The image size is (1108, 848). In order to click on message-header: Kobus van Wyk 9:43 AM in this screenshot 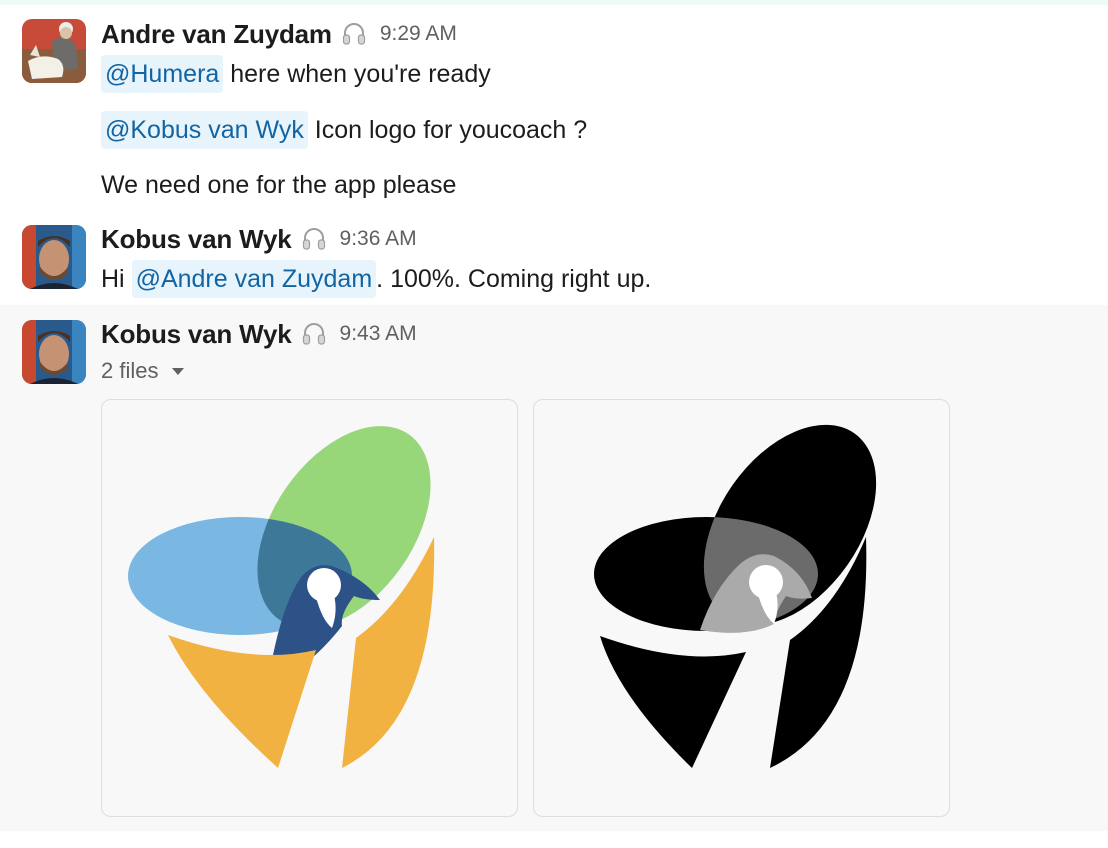, I will do `click(259, 334)`.